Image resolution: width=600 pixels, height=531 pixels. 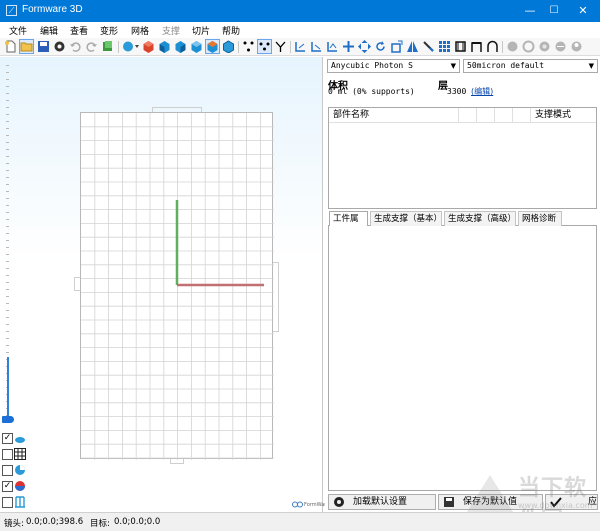 I want to click on parts-list-header: 部件名称 支撑模式, so click(x=462, y=115).